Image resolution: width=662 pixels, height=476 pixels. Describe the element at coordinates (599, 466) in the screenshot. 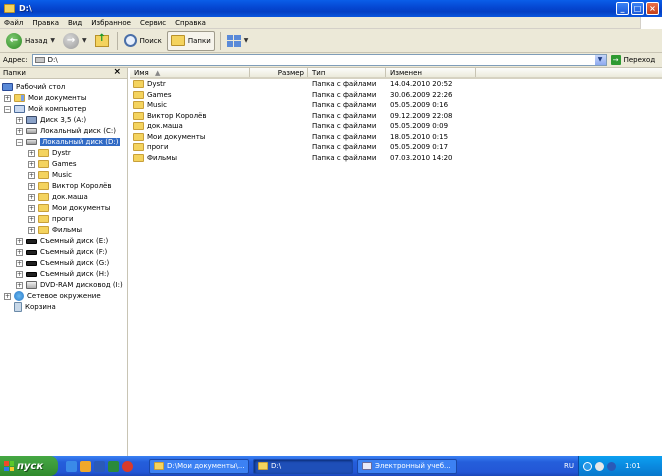

I see `volume-icon` at that location.